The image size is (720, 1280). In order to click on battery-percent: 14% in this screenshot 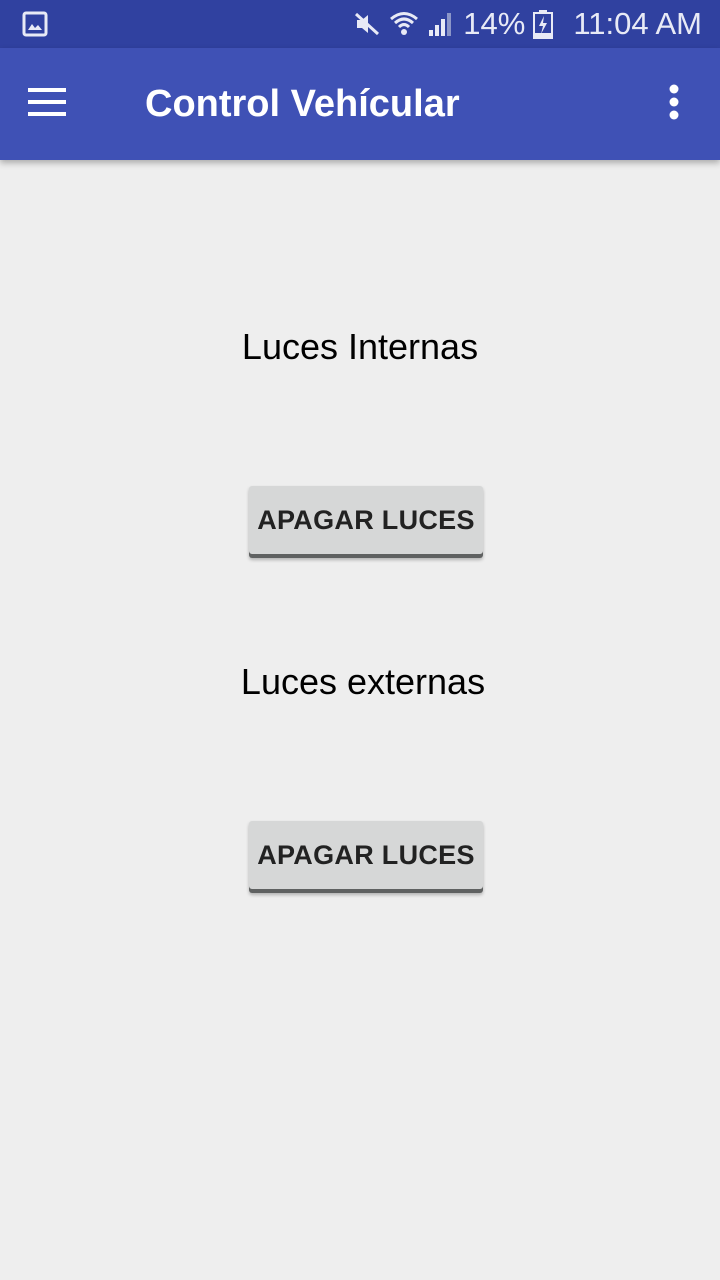, I will do `click(494, 23)`.